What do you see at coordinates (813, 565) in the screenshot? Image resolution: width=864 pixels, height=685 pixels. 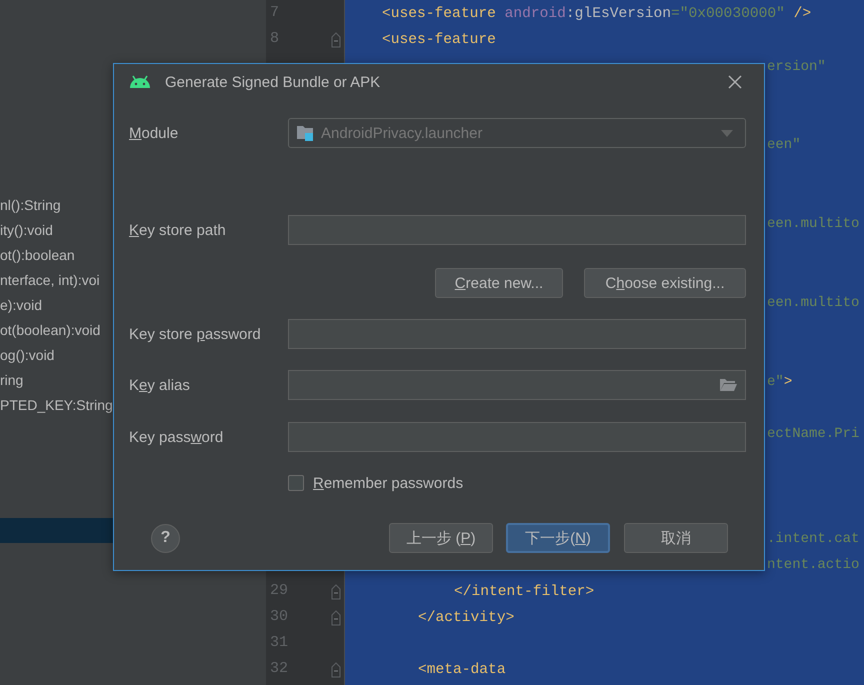 I see `code-line: ntent.actio` at bounding box center [813, 565].